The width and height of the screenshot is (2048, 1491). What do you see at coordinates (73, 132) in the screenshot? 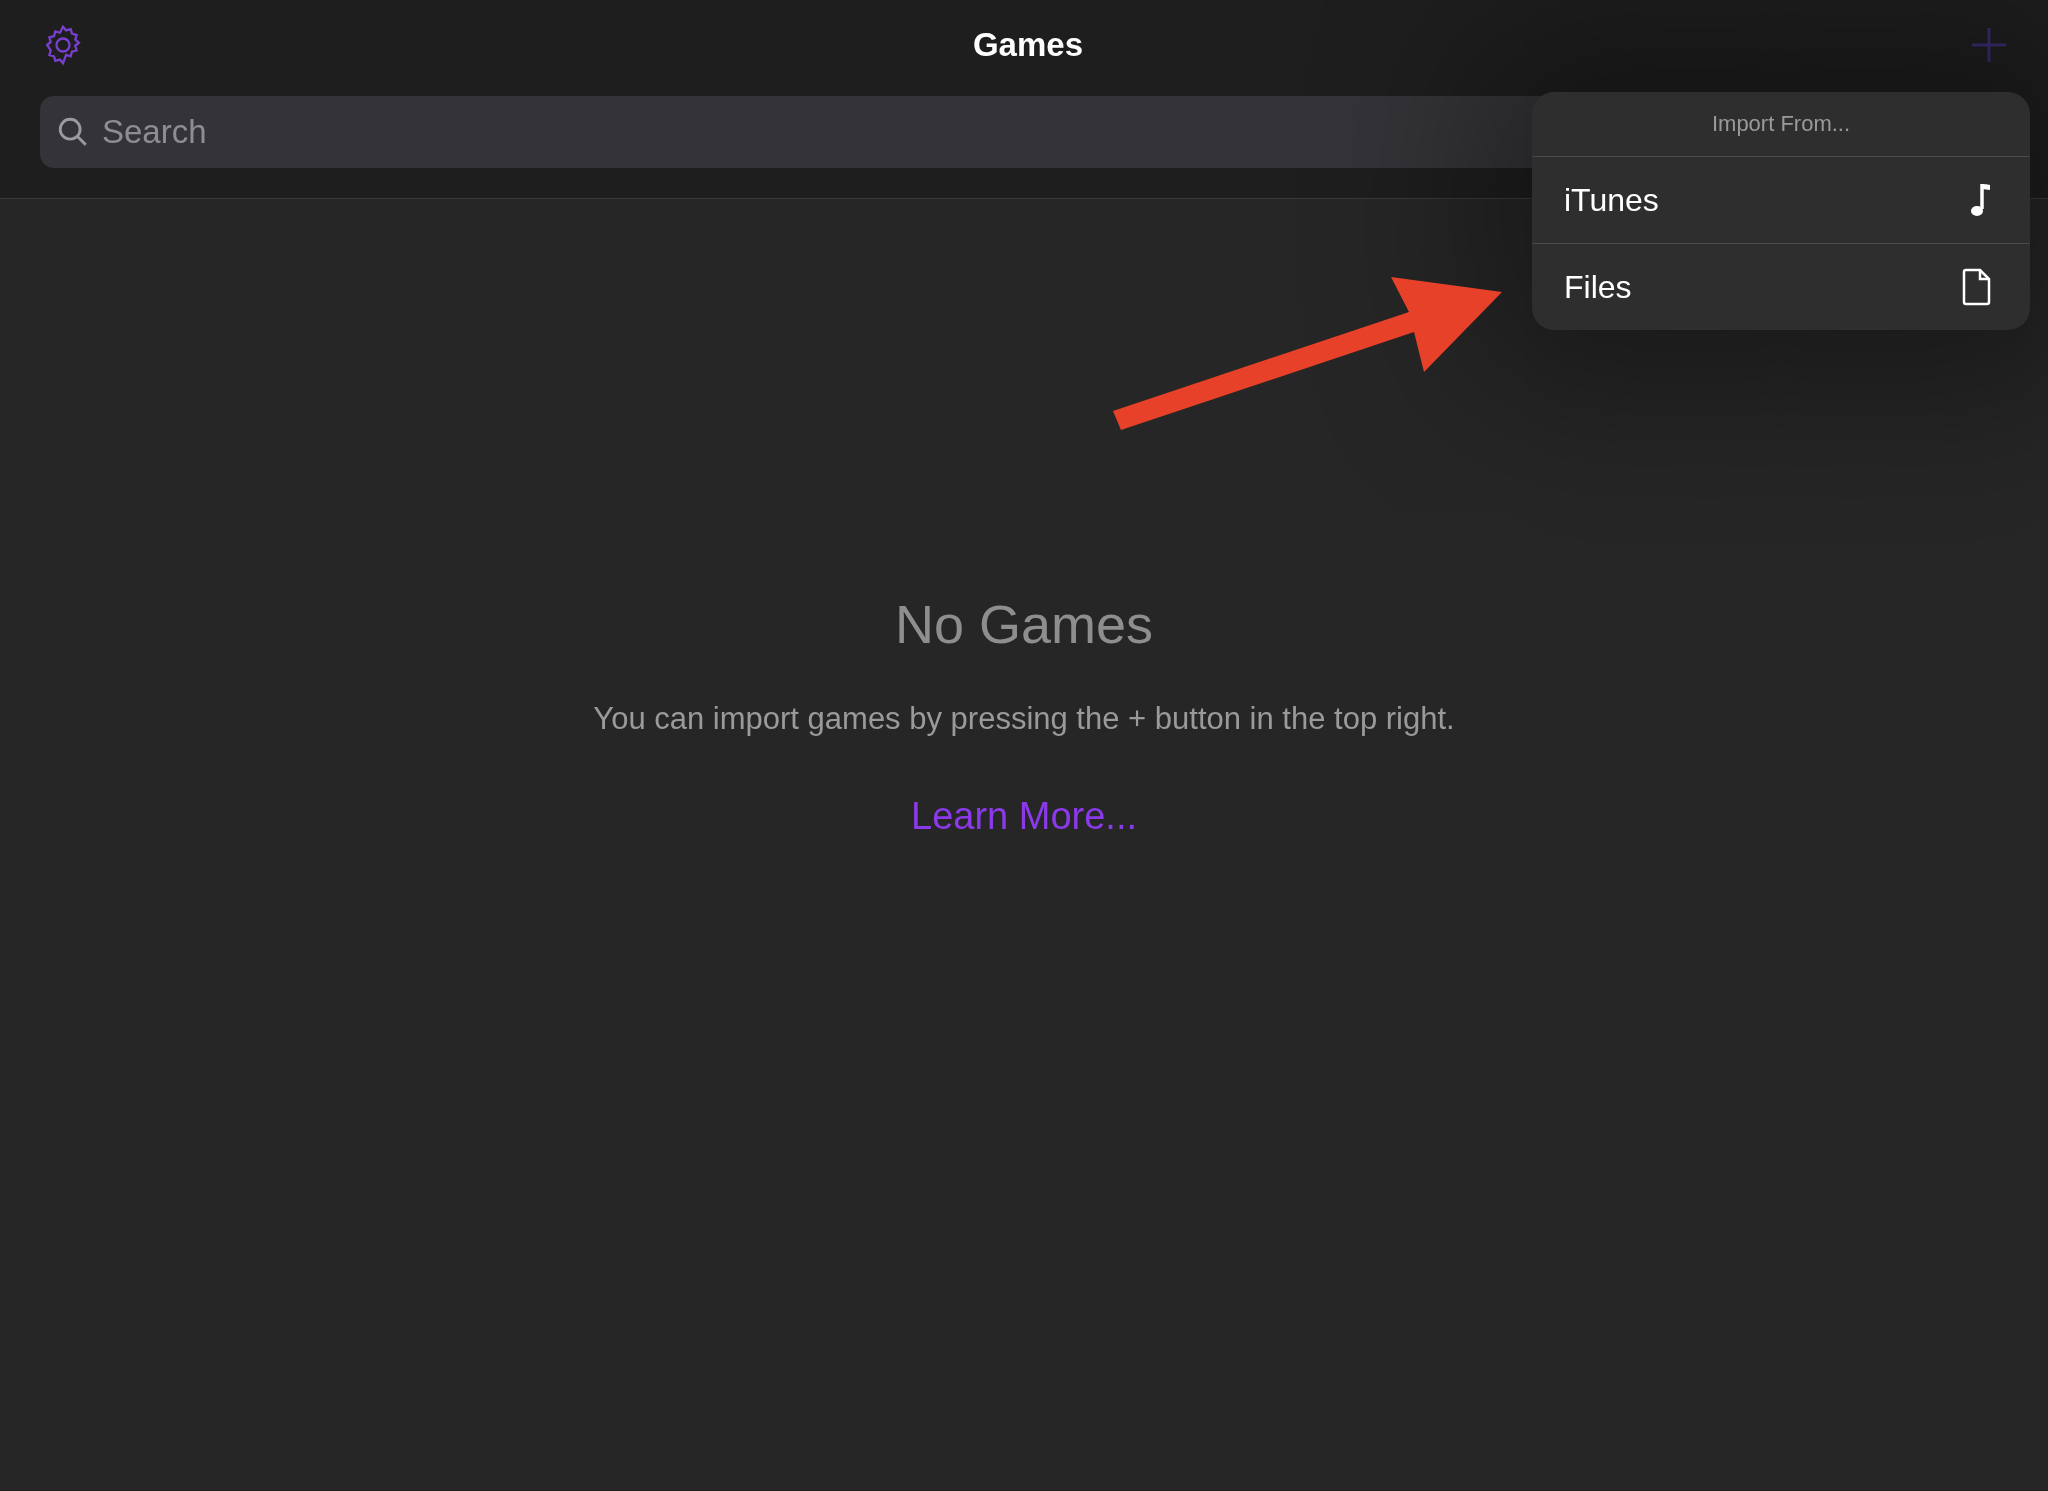
I see `search-icon` at bounding box center [73, 132].